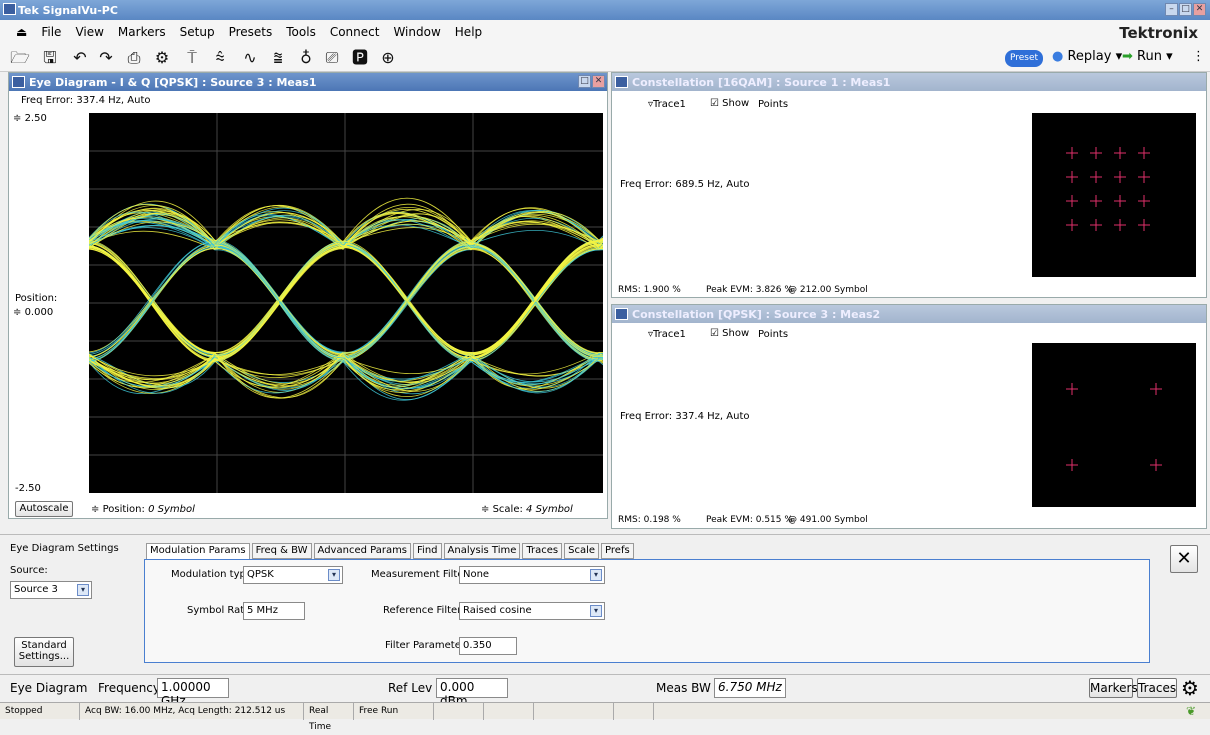 The width and height of the screenshot is (1210, 735). Describe the element at coordinates (1113, 688) in the screenshot. I see `markers-button: Markers` at that location.